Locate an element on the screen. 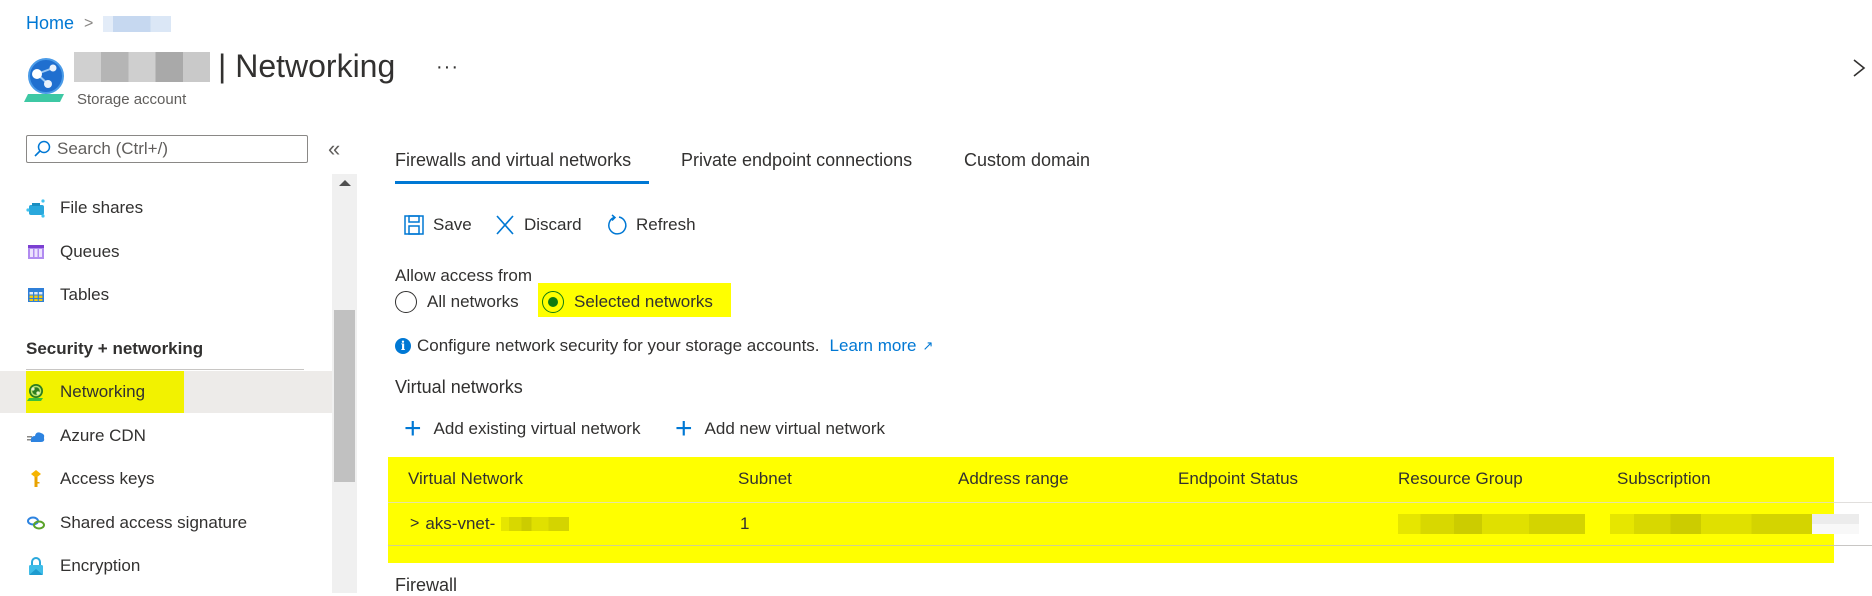 The width and height of the screenshot is (1872, 596). networking-icon is located at coordinates (35, 392).